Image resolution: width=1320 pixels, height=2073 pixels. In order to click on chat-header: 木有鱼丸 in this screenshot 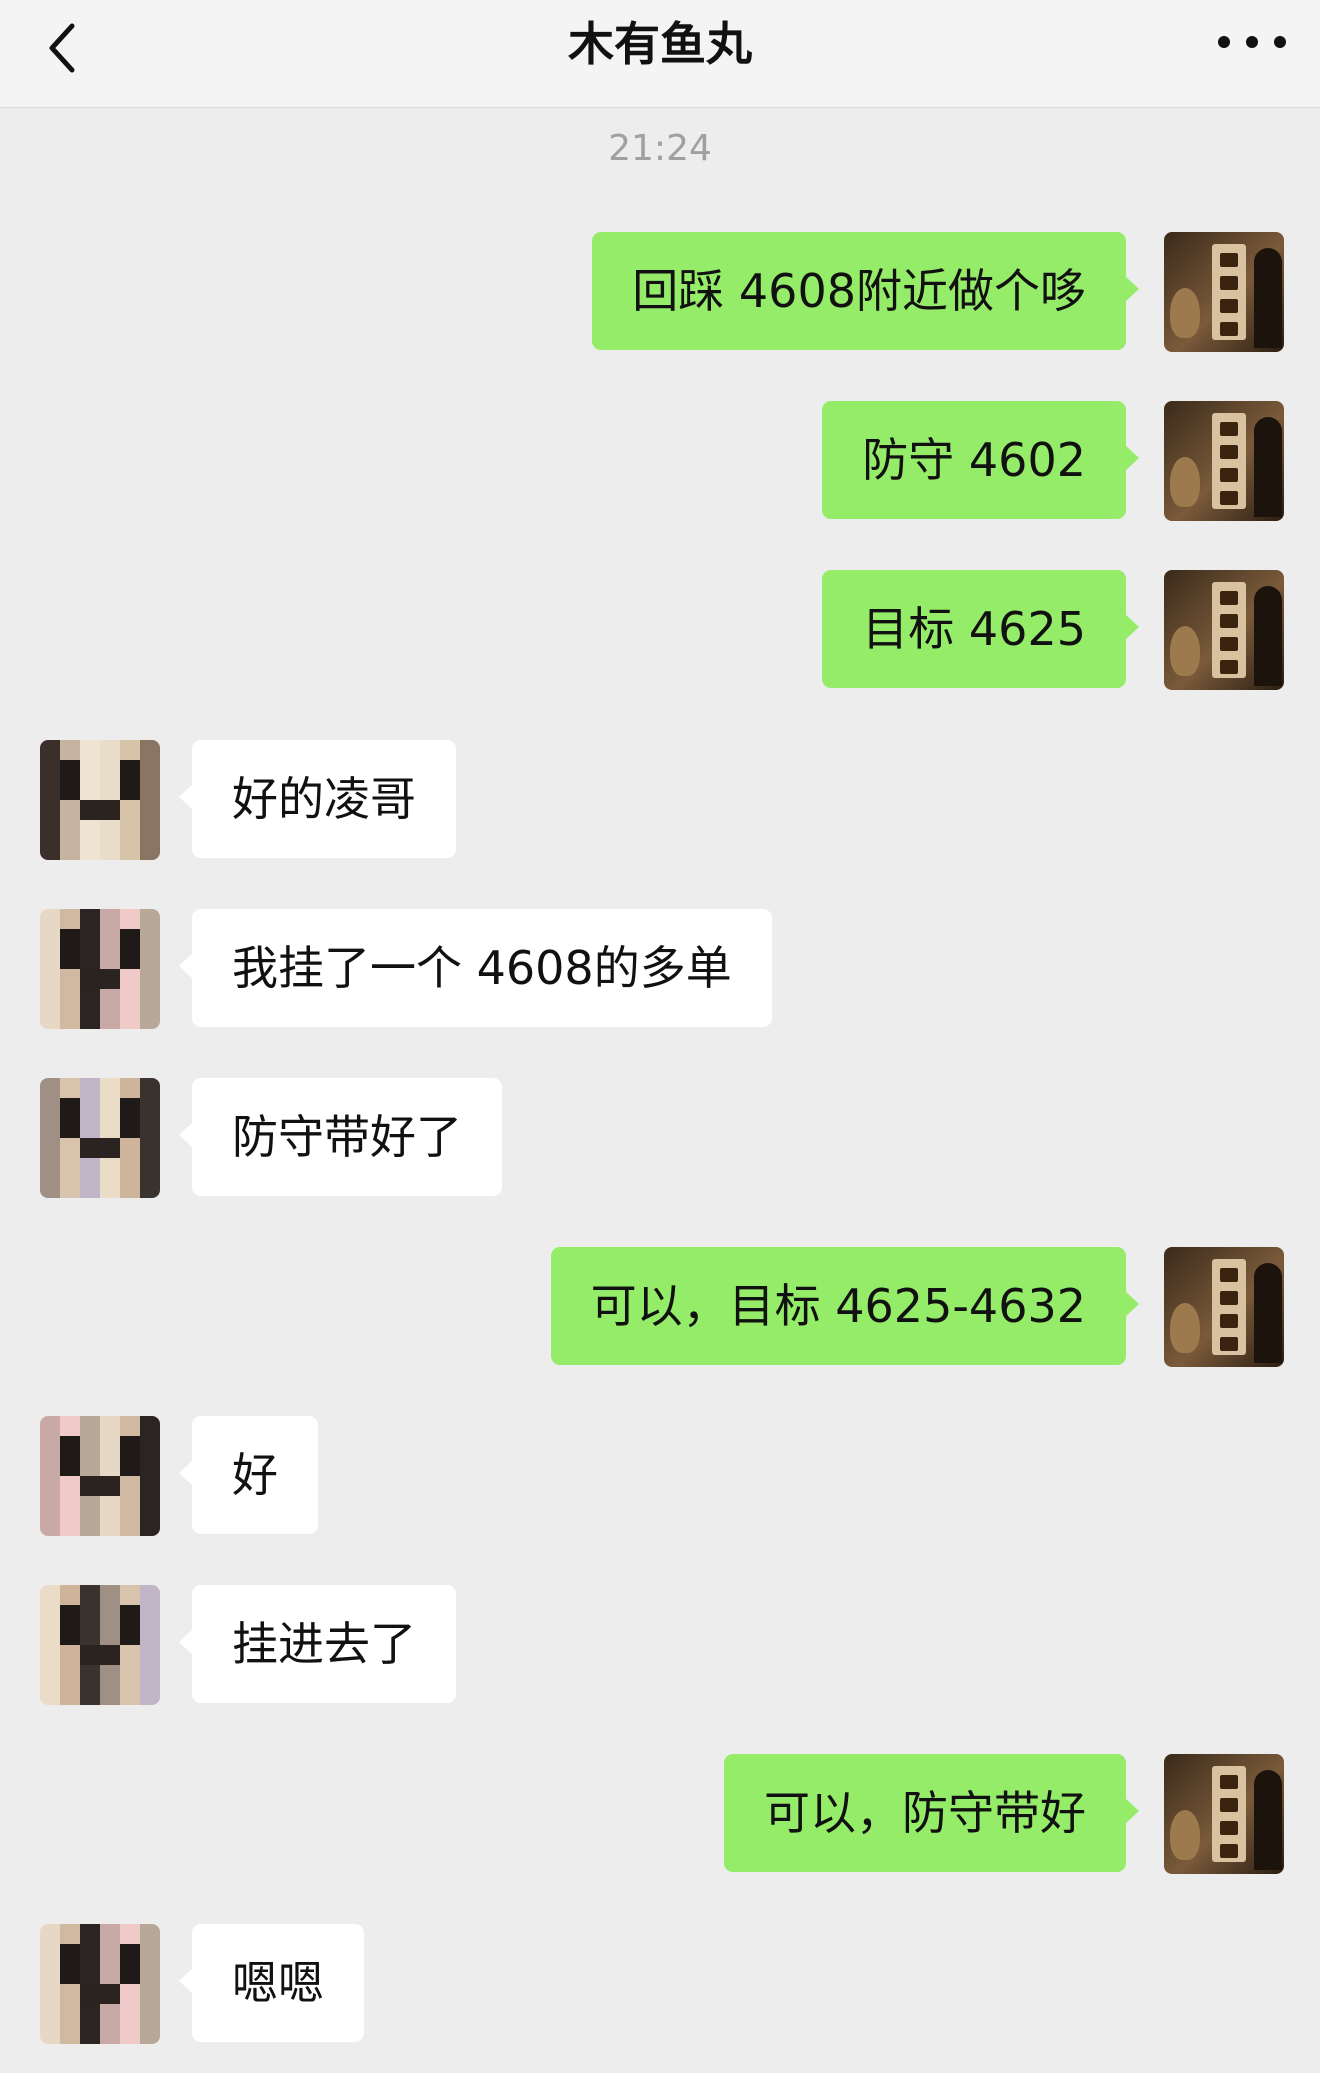, I will do `click(660, 54)`.